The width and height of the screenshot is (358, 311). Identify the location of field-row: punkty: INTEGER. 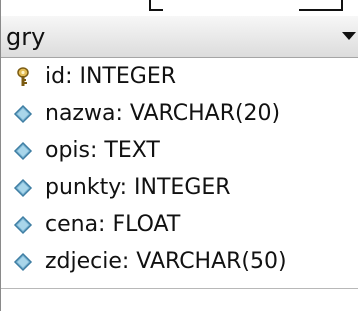
(179, 187).